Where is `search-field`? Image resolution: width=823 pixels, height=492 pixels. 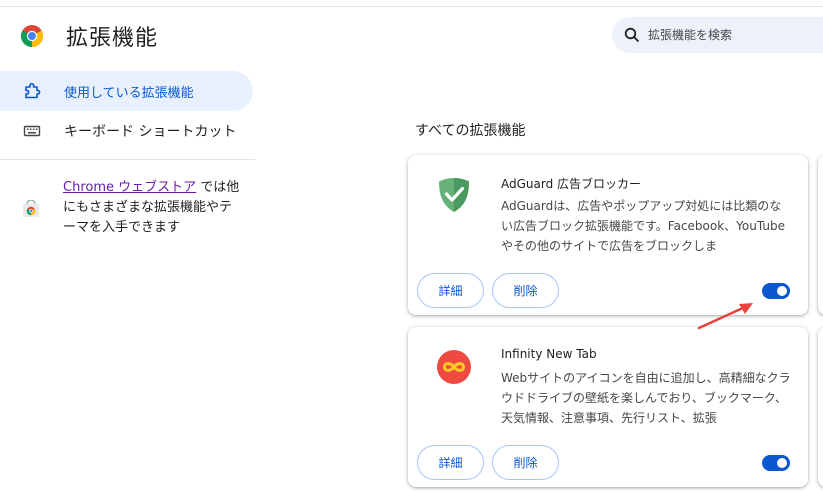 search-field is located at coordinates (717, 35).